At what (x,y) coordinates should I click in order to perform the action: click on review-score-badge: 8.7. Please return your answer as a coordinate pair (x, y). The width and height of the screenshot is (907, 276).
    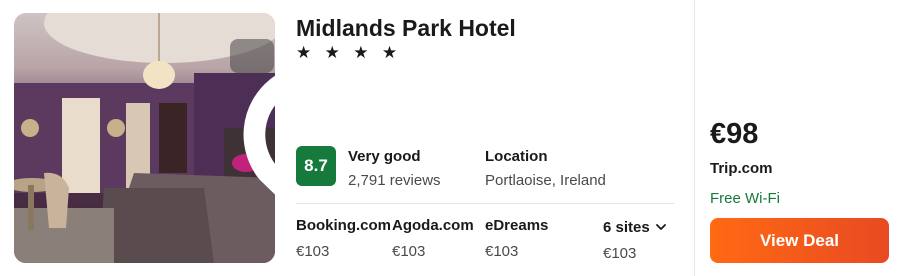
    Looking at the image, I should click on (316, 166).